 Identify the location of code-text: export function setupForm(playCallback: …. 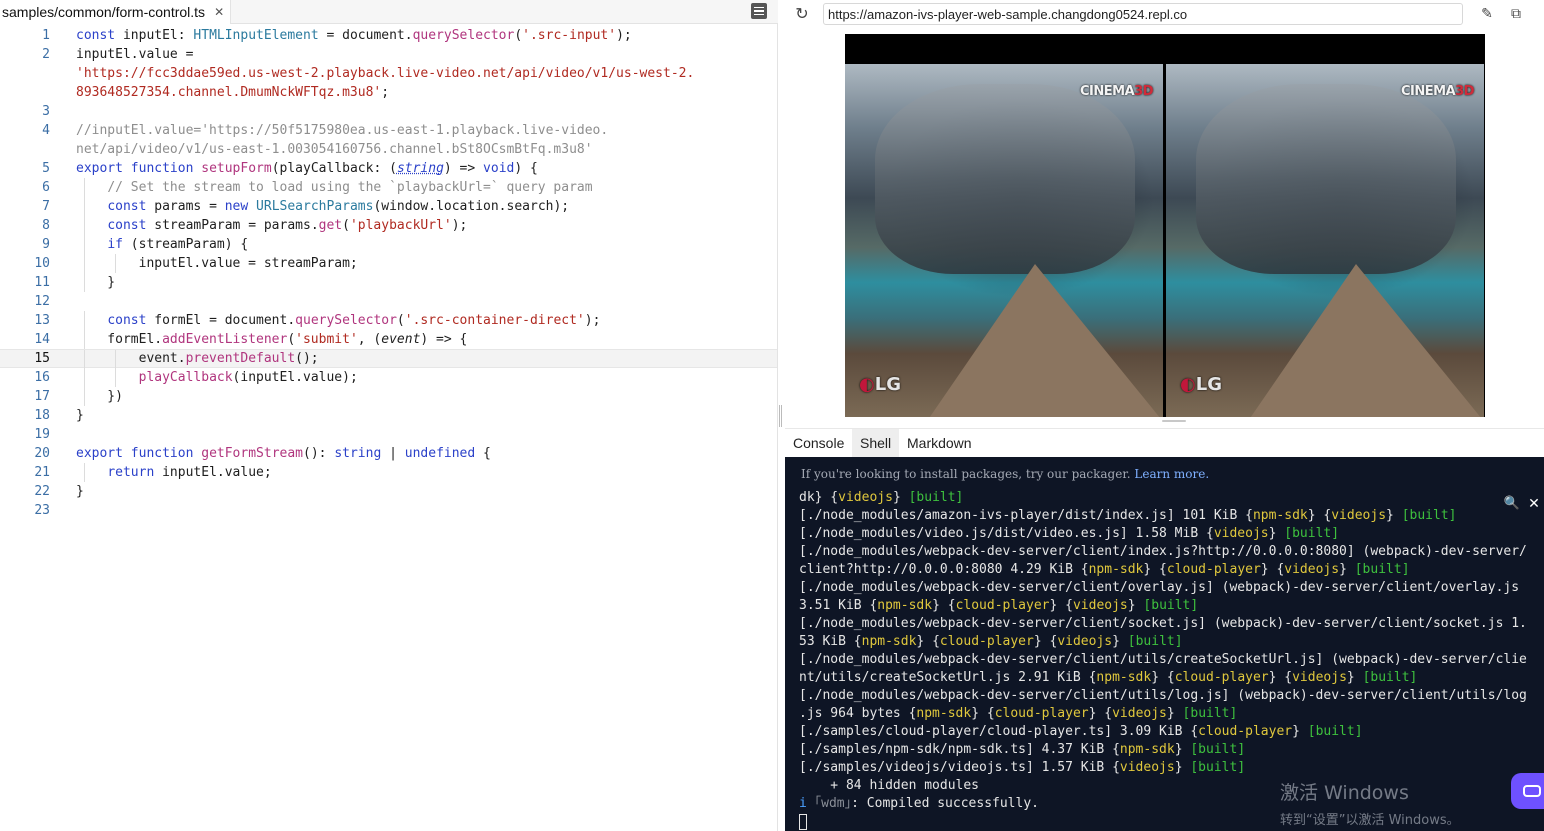
(307, 168).